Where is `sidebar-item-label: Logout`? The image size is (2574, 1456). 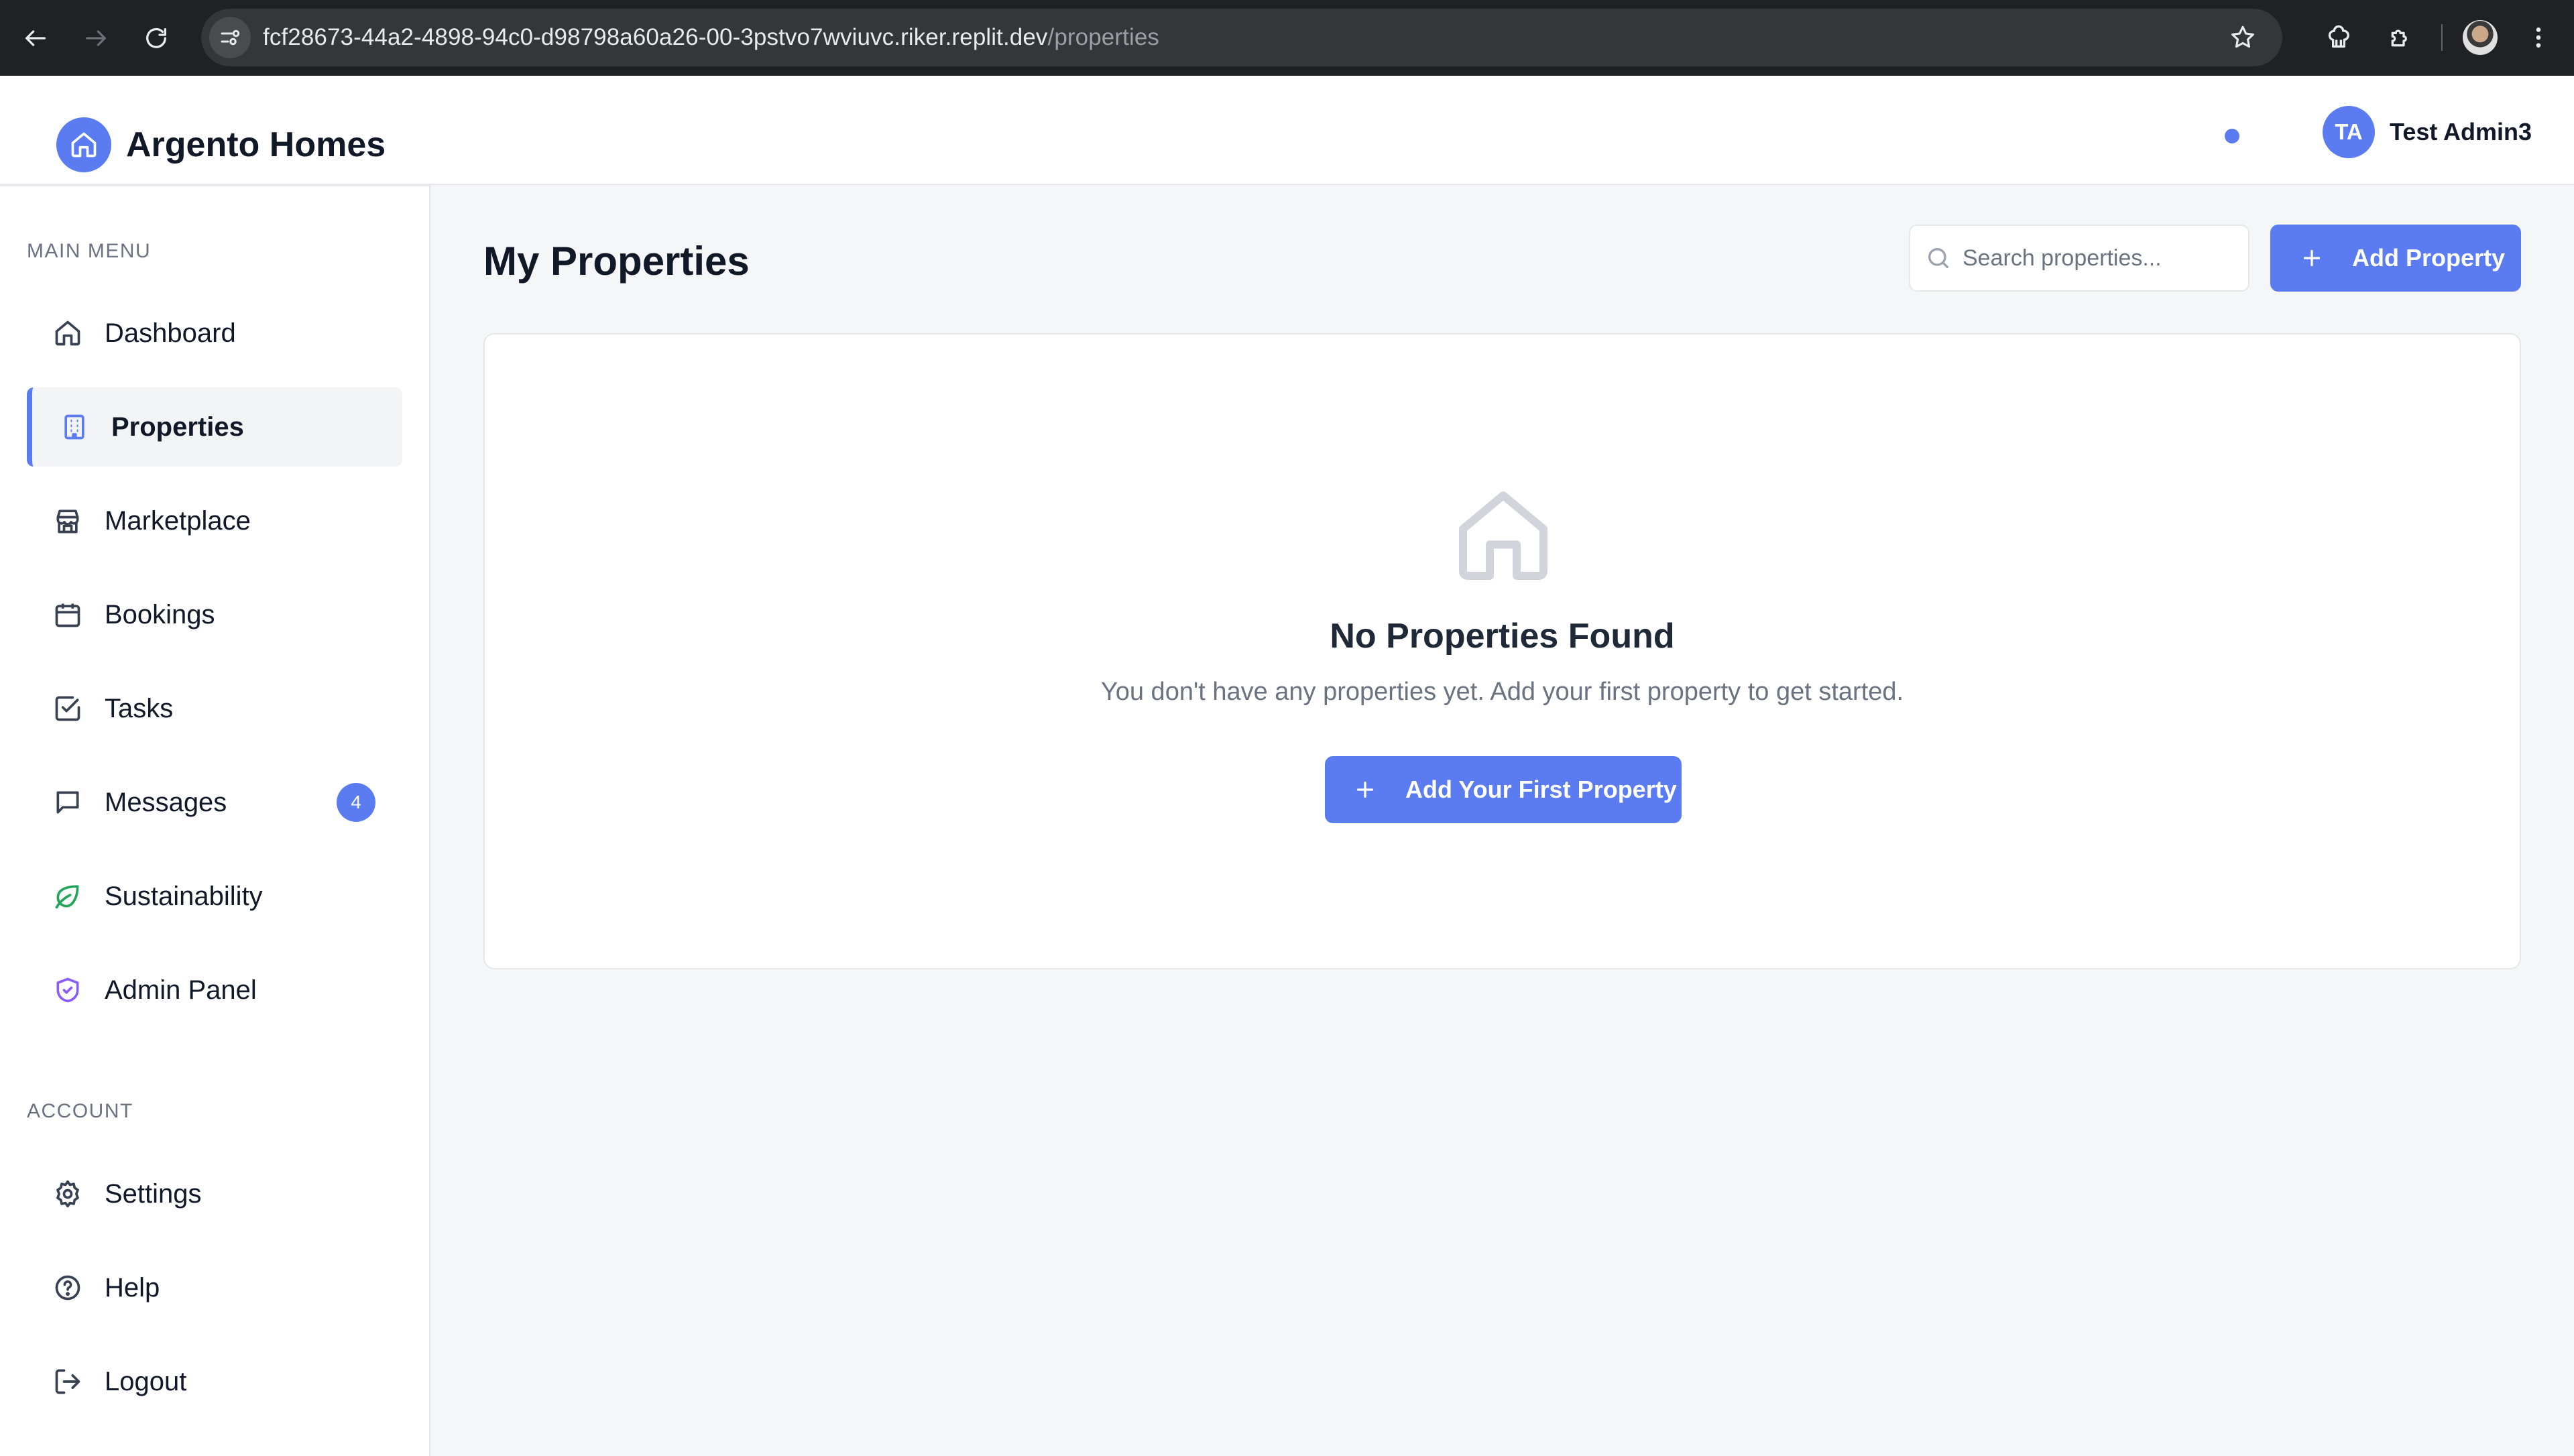
sidebar-item-label: Logout is located at coordinates (146, 1381).